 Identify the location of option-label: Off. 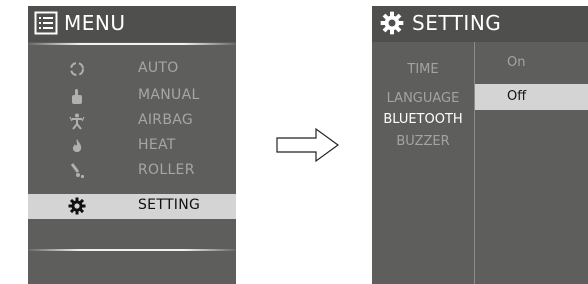
(517, 96).